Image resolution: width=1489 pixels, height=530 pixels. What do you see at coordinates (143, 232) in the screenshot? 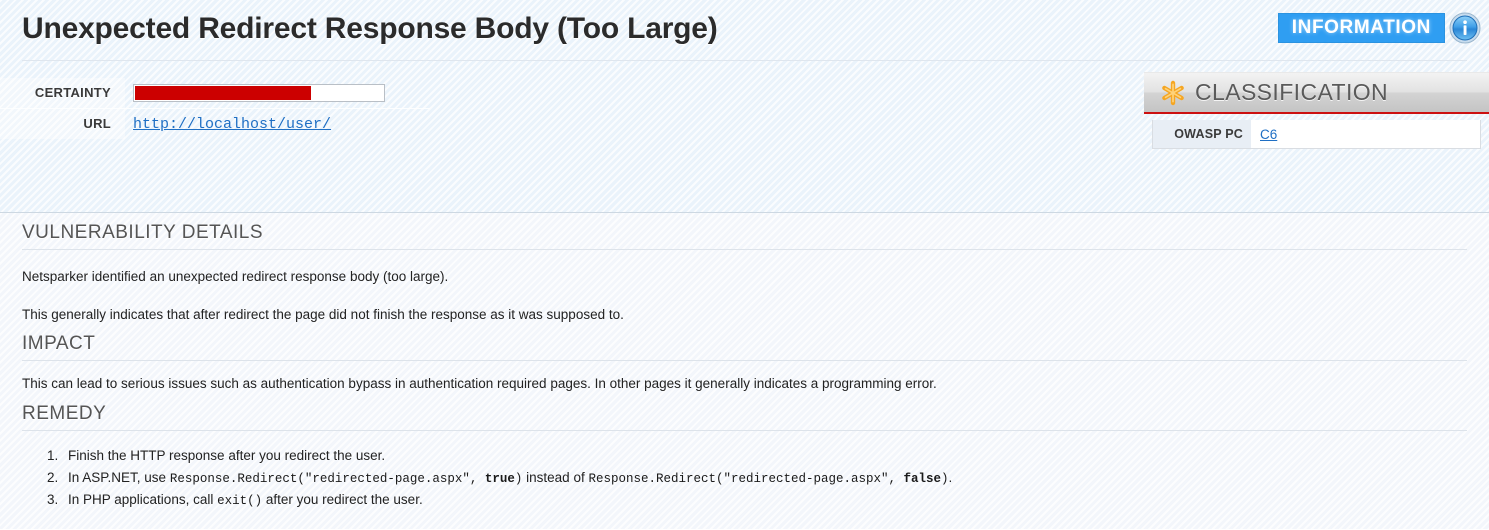
I see `section-heading-details: VULNERABILITY DETAILS` at bounding box center [143, 232].